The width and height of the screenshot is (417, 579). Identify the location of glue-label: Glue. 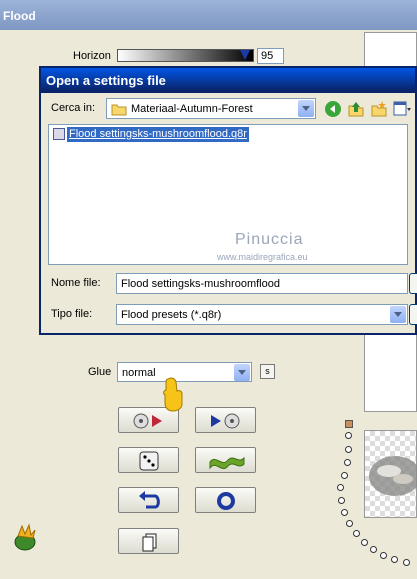
(100, 372).